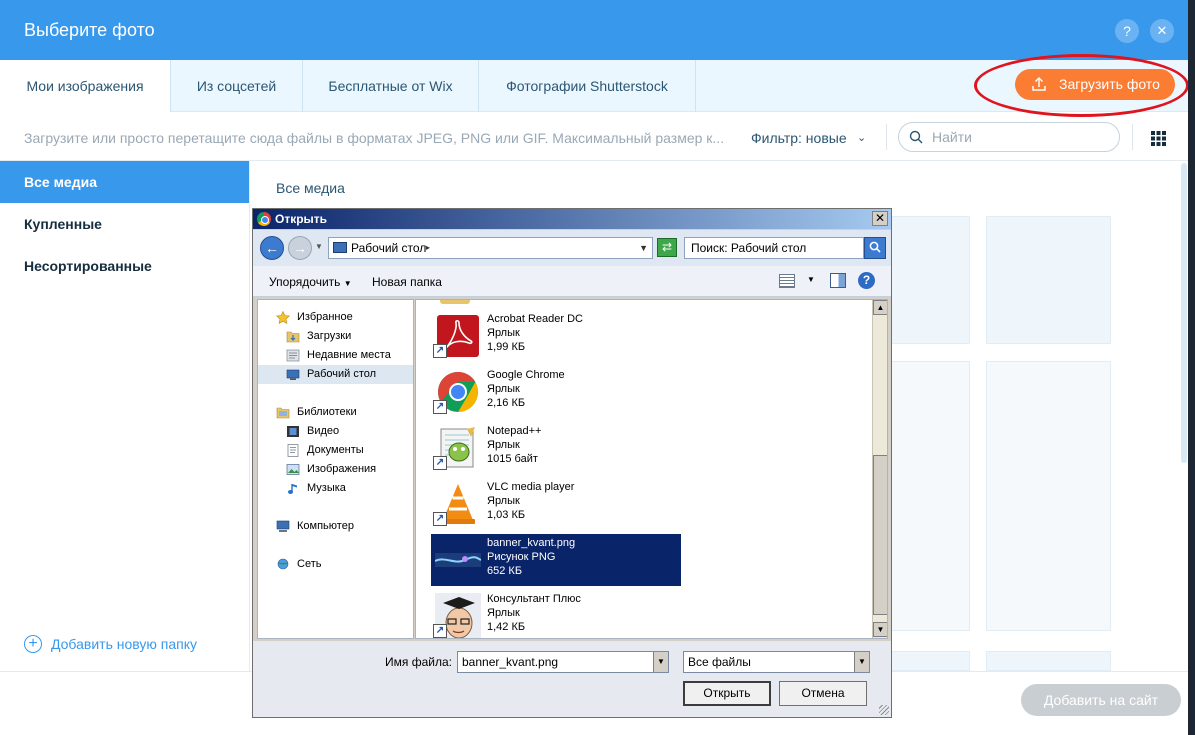 This screenshot has height=735, width=1195. What do you see at coordinates (1162, 31) in the screenshot?
I see `close-button: ✕` at bounding box center [1162, 31].